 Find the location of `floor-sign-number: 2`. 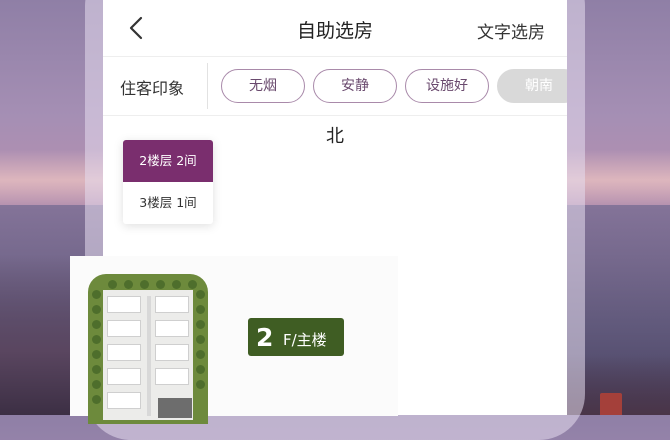

floor-sign-number: 2 is located at coordinates (265, 337).